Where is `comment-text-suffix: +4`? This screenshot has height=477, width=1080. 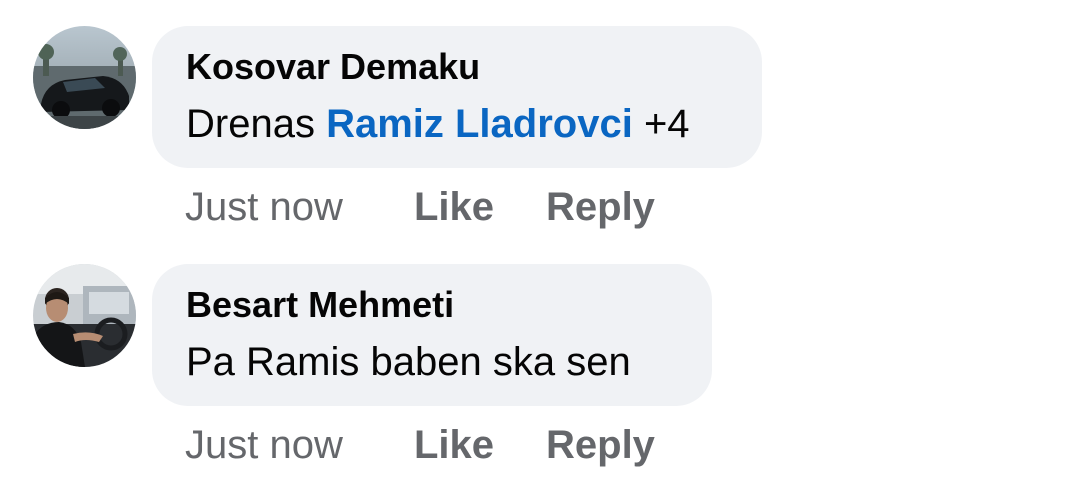
comment-text-suffix: +4 is located at coordinates (661, 124).